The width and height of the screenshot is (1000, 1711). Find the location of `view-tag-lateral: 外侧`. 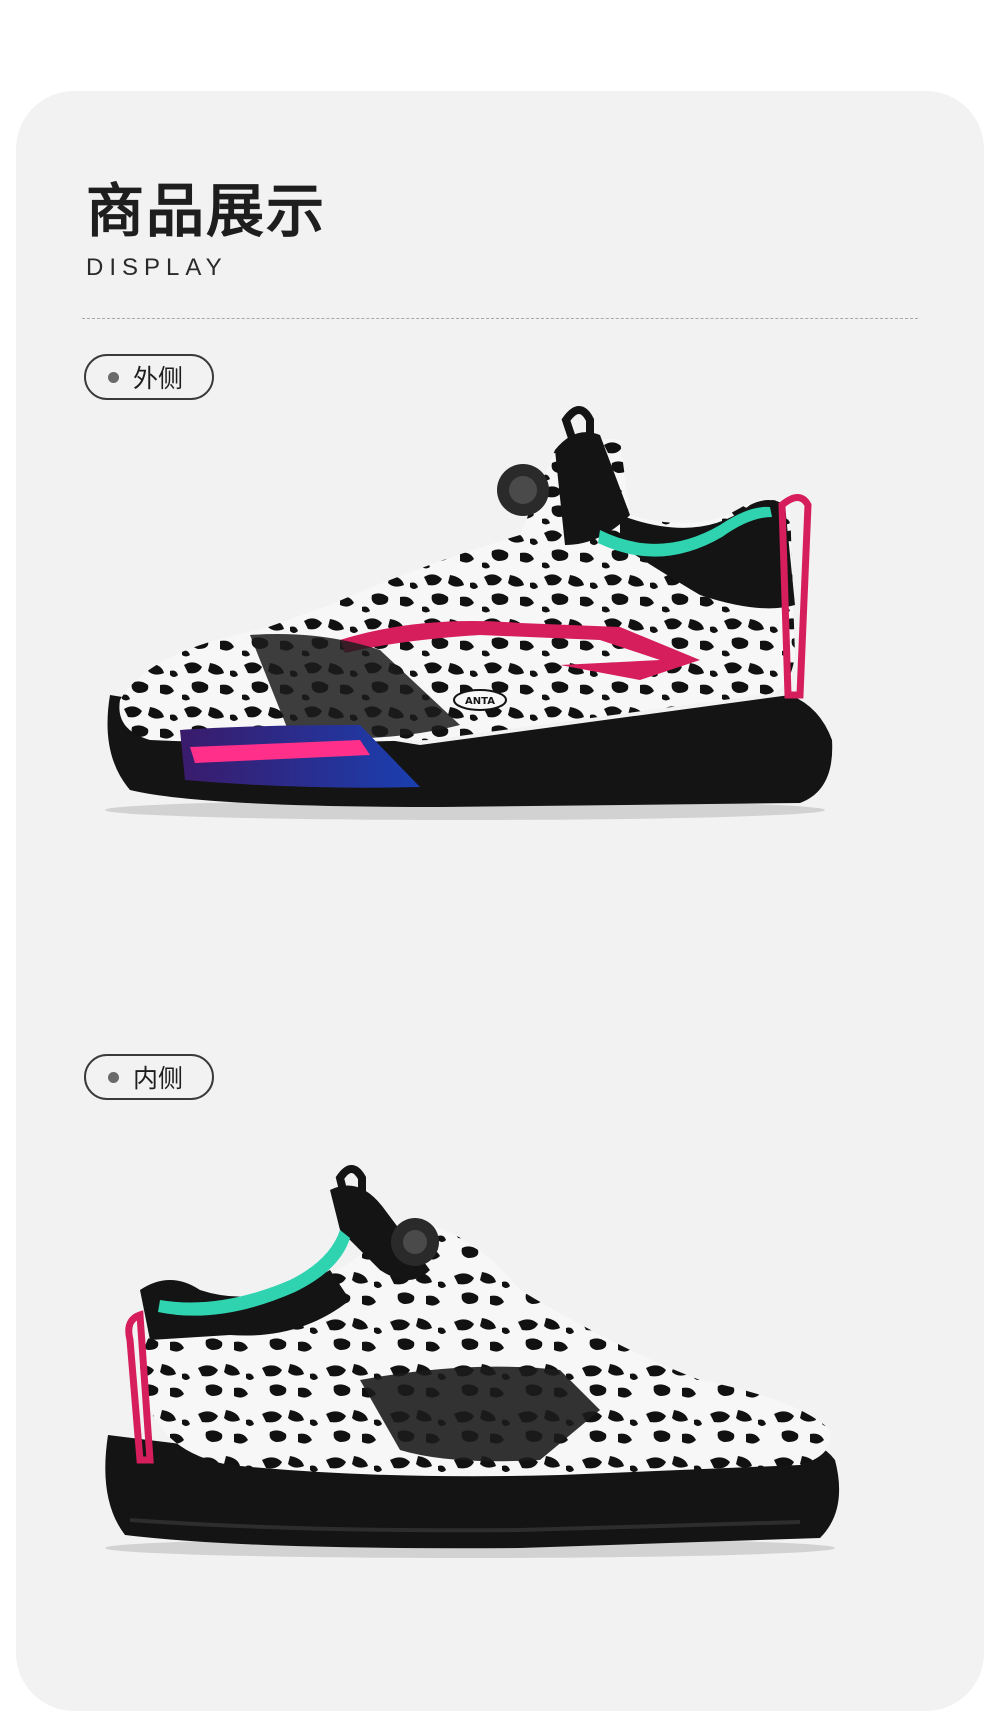

view-tag-lateral: 外侧 is located at coordinates (149, 377).